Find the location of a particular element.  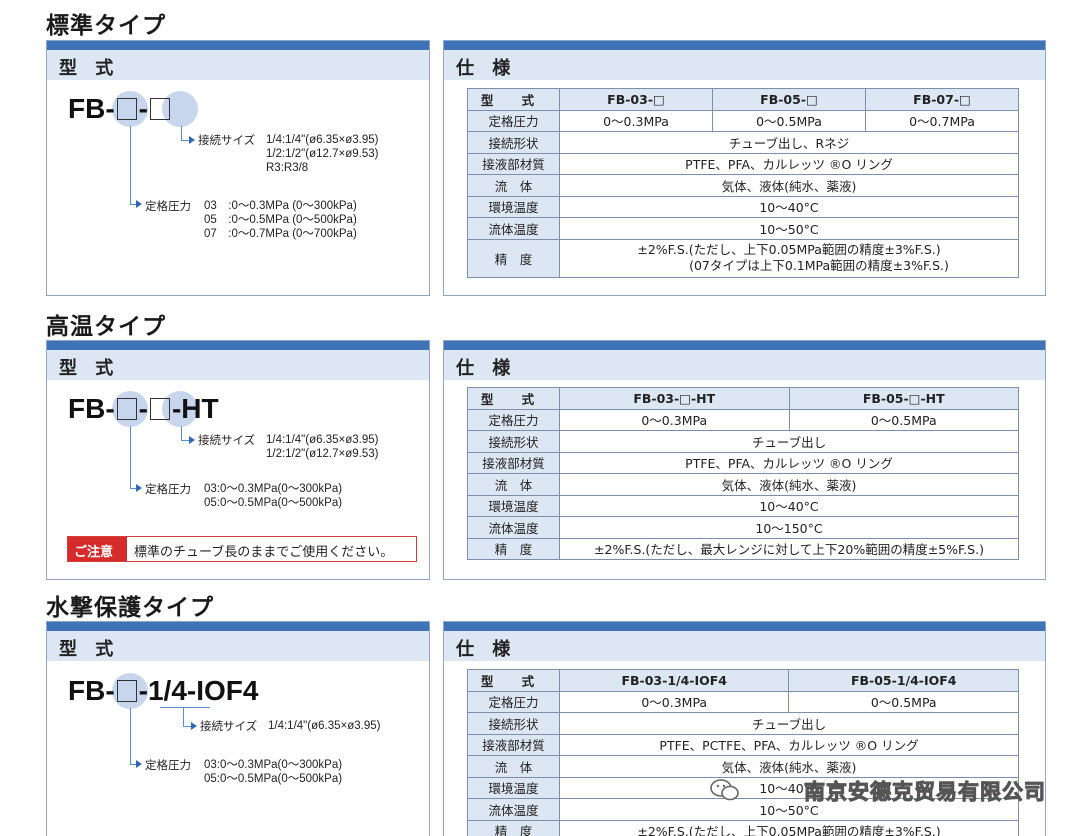

model-code: FB- -1/4-IOF4 is located at coordinates (163, 691).